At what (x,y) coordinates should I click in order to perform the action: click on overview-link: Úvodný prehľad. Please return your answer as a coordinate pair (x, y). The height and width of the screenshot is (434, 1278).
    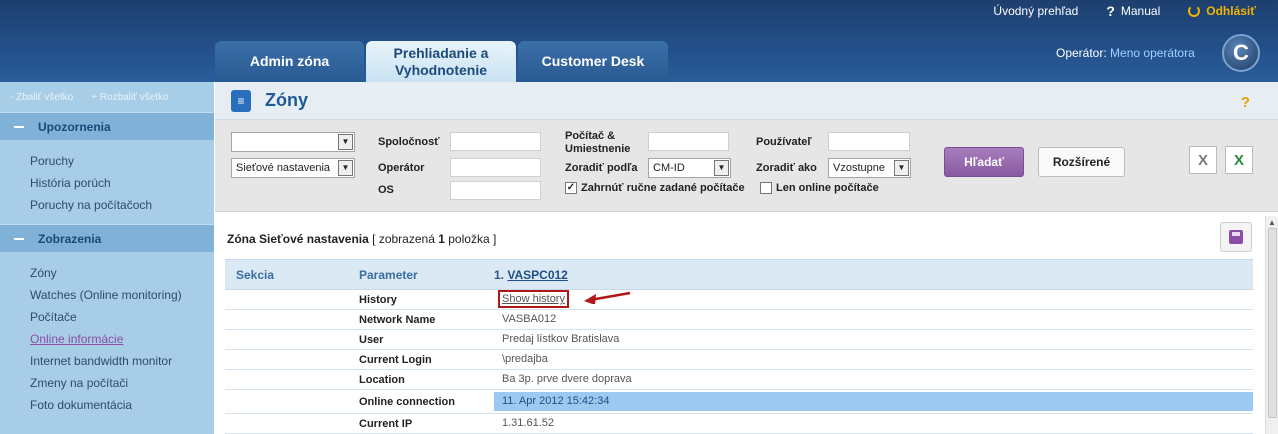
    Looking at the image, I should click on (1035, 11).